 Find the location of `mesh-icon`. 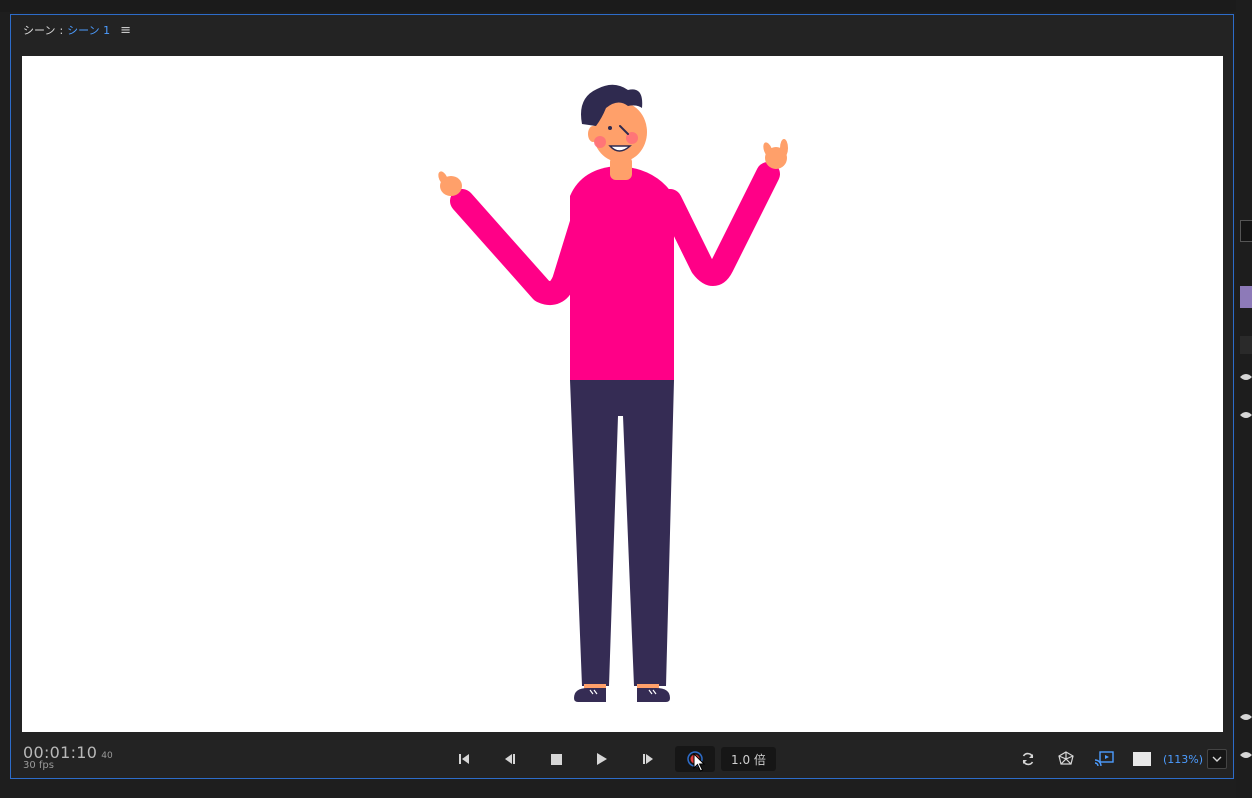

mesh-icon is located at coordinates (1066, 758).